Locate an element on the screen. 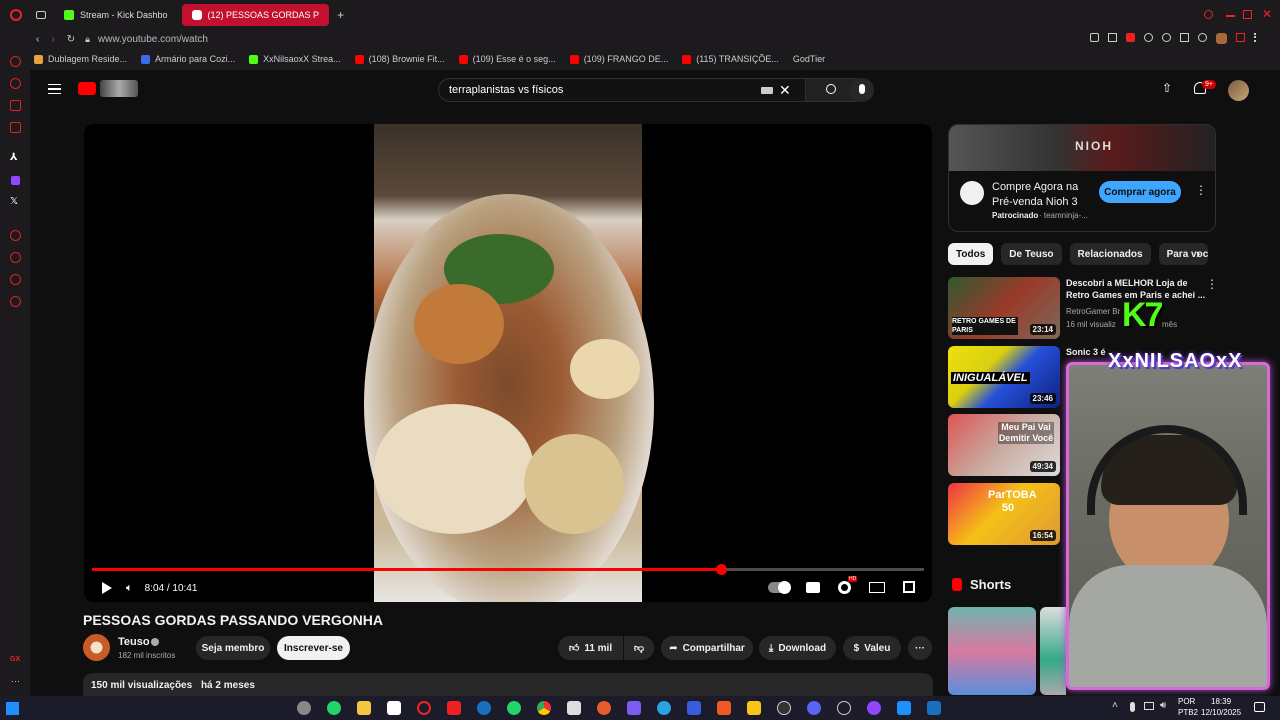  chip-all: Todos is located at coordinates (971, 254).